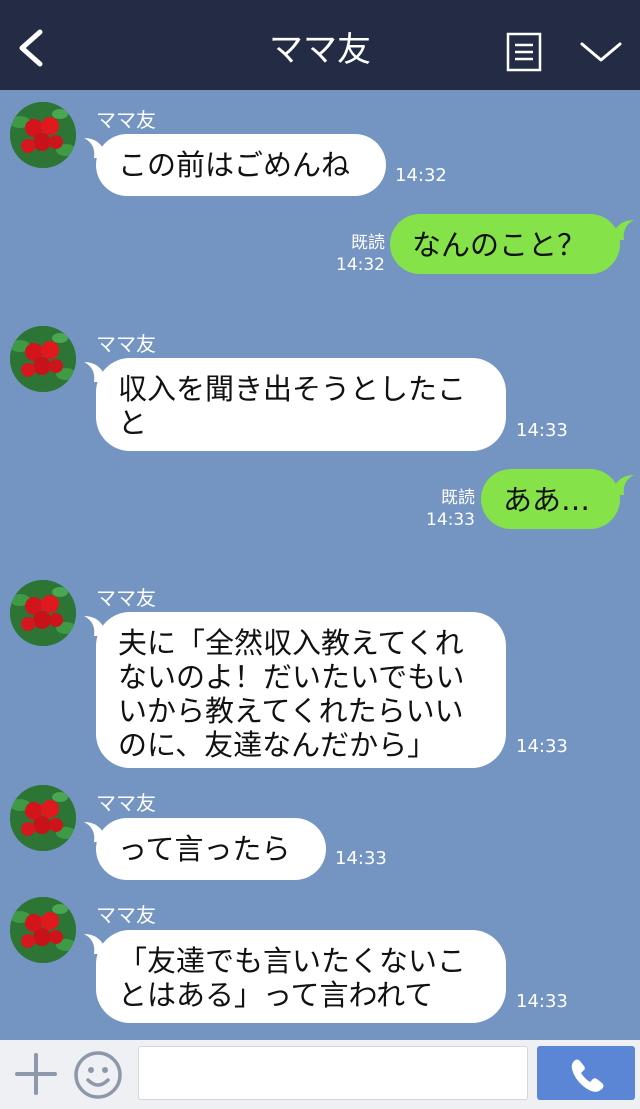 The height and width of the screenshot is (1109, 640). I want to click on chat-header: ママ友, so click(320, 45).